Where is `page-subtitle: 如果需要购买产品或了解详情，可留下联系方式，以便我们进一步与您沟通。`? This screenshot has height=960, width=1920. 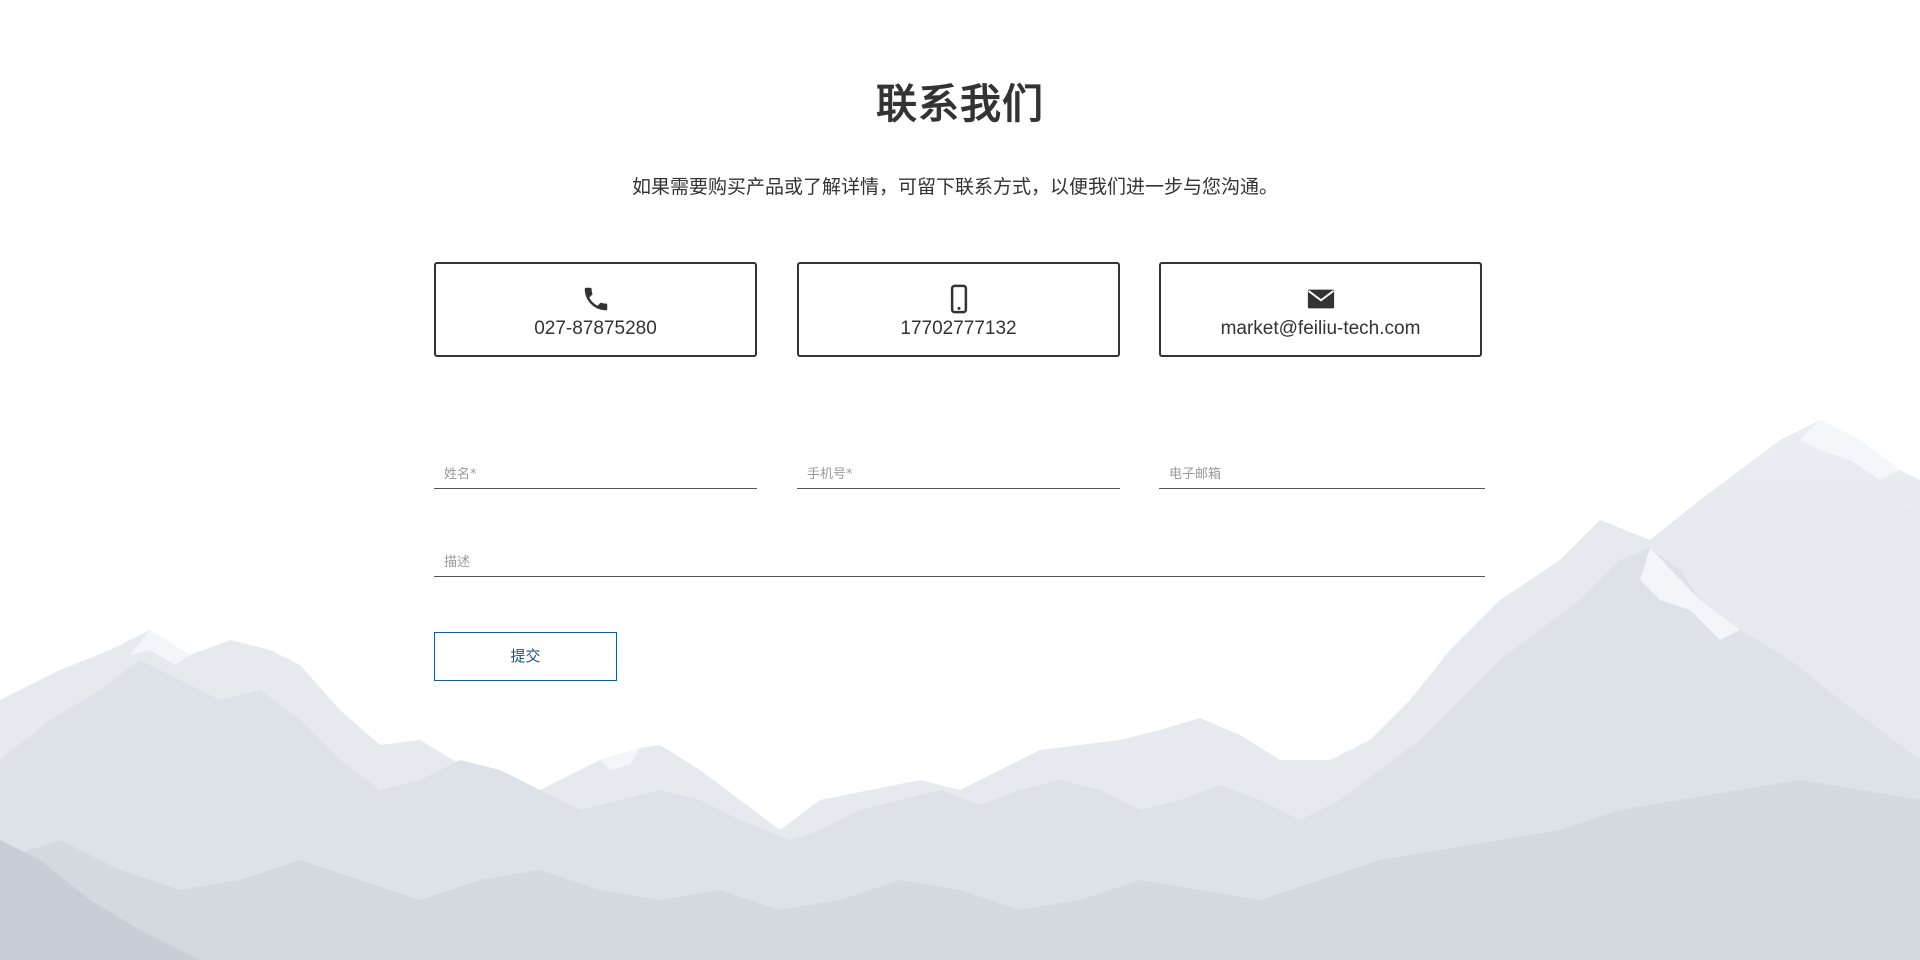 page-subtitle: 如果需要购买产品或了解详情，可留下联系方式，以便我们进一步与您沟通。 is located at coordinates (954, 187).